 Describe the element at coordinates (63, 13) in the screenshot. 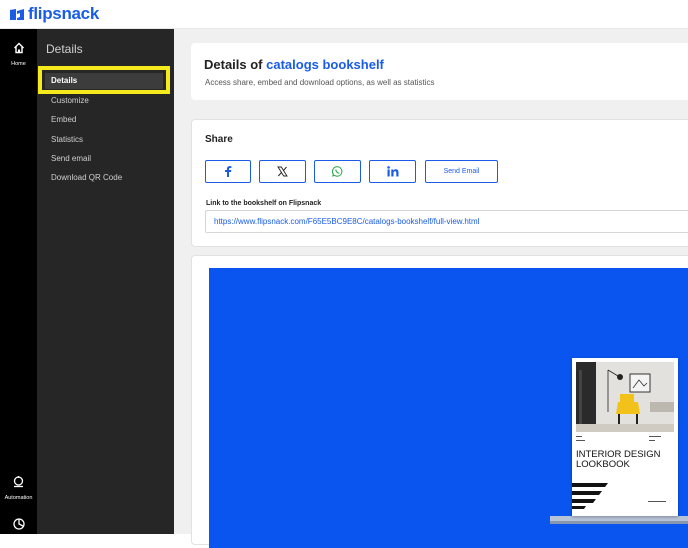

I see `brand-name: flipsnack` at that location.